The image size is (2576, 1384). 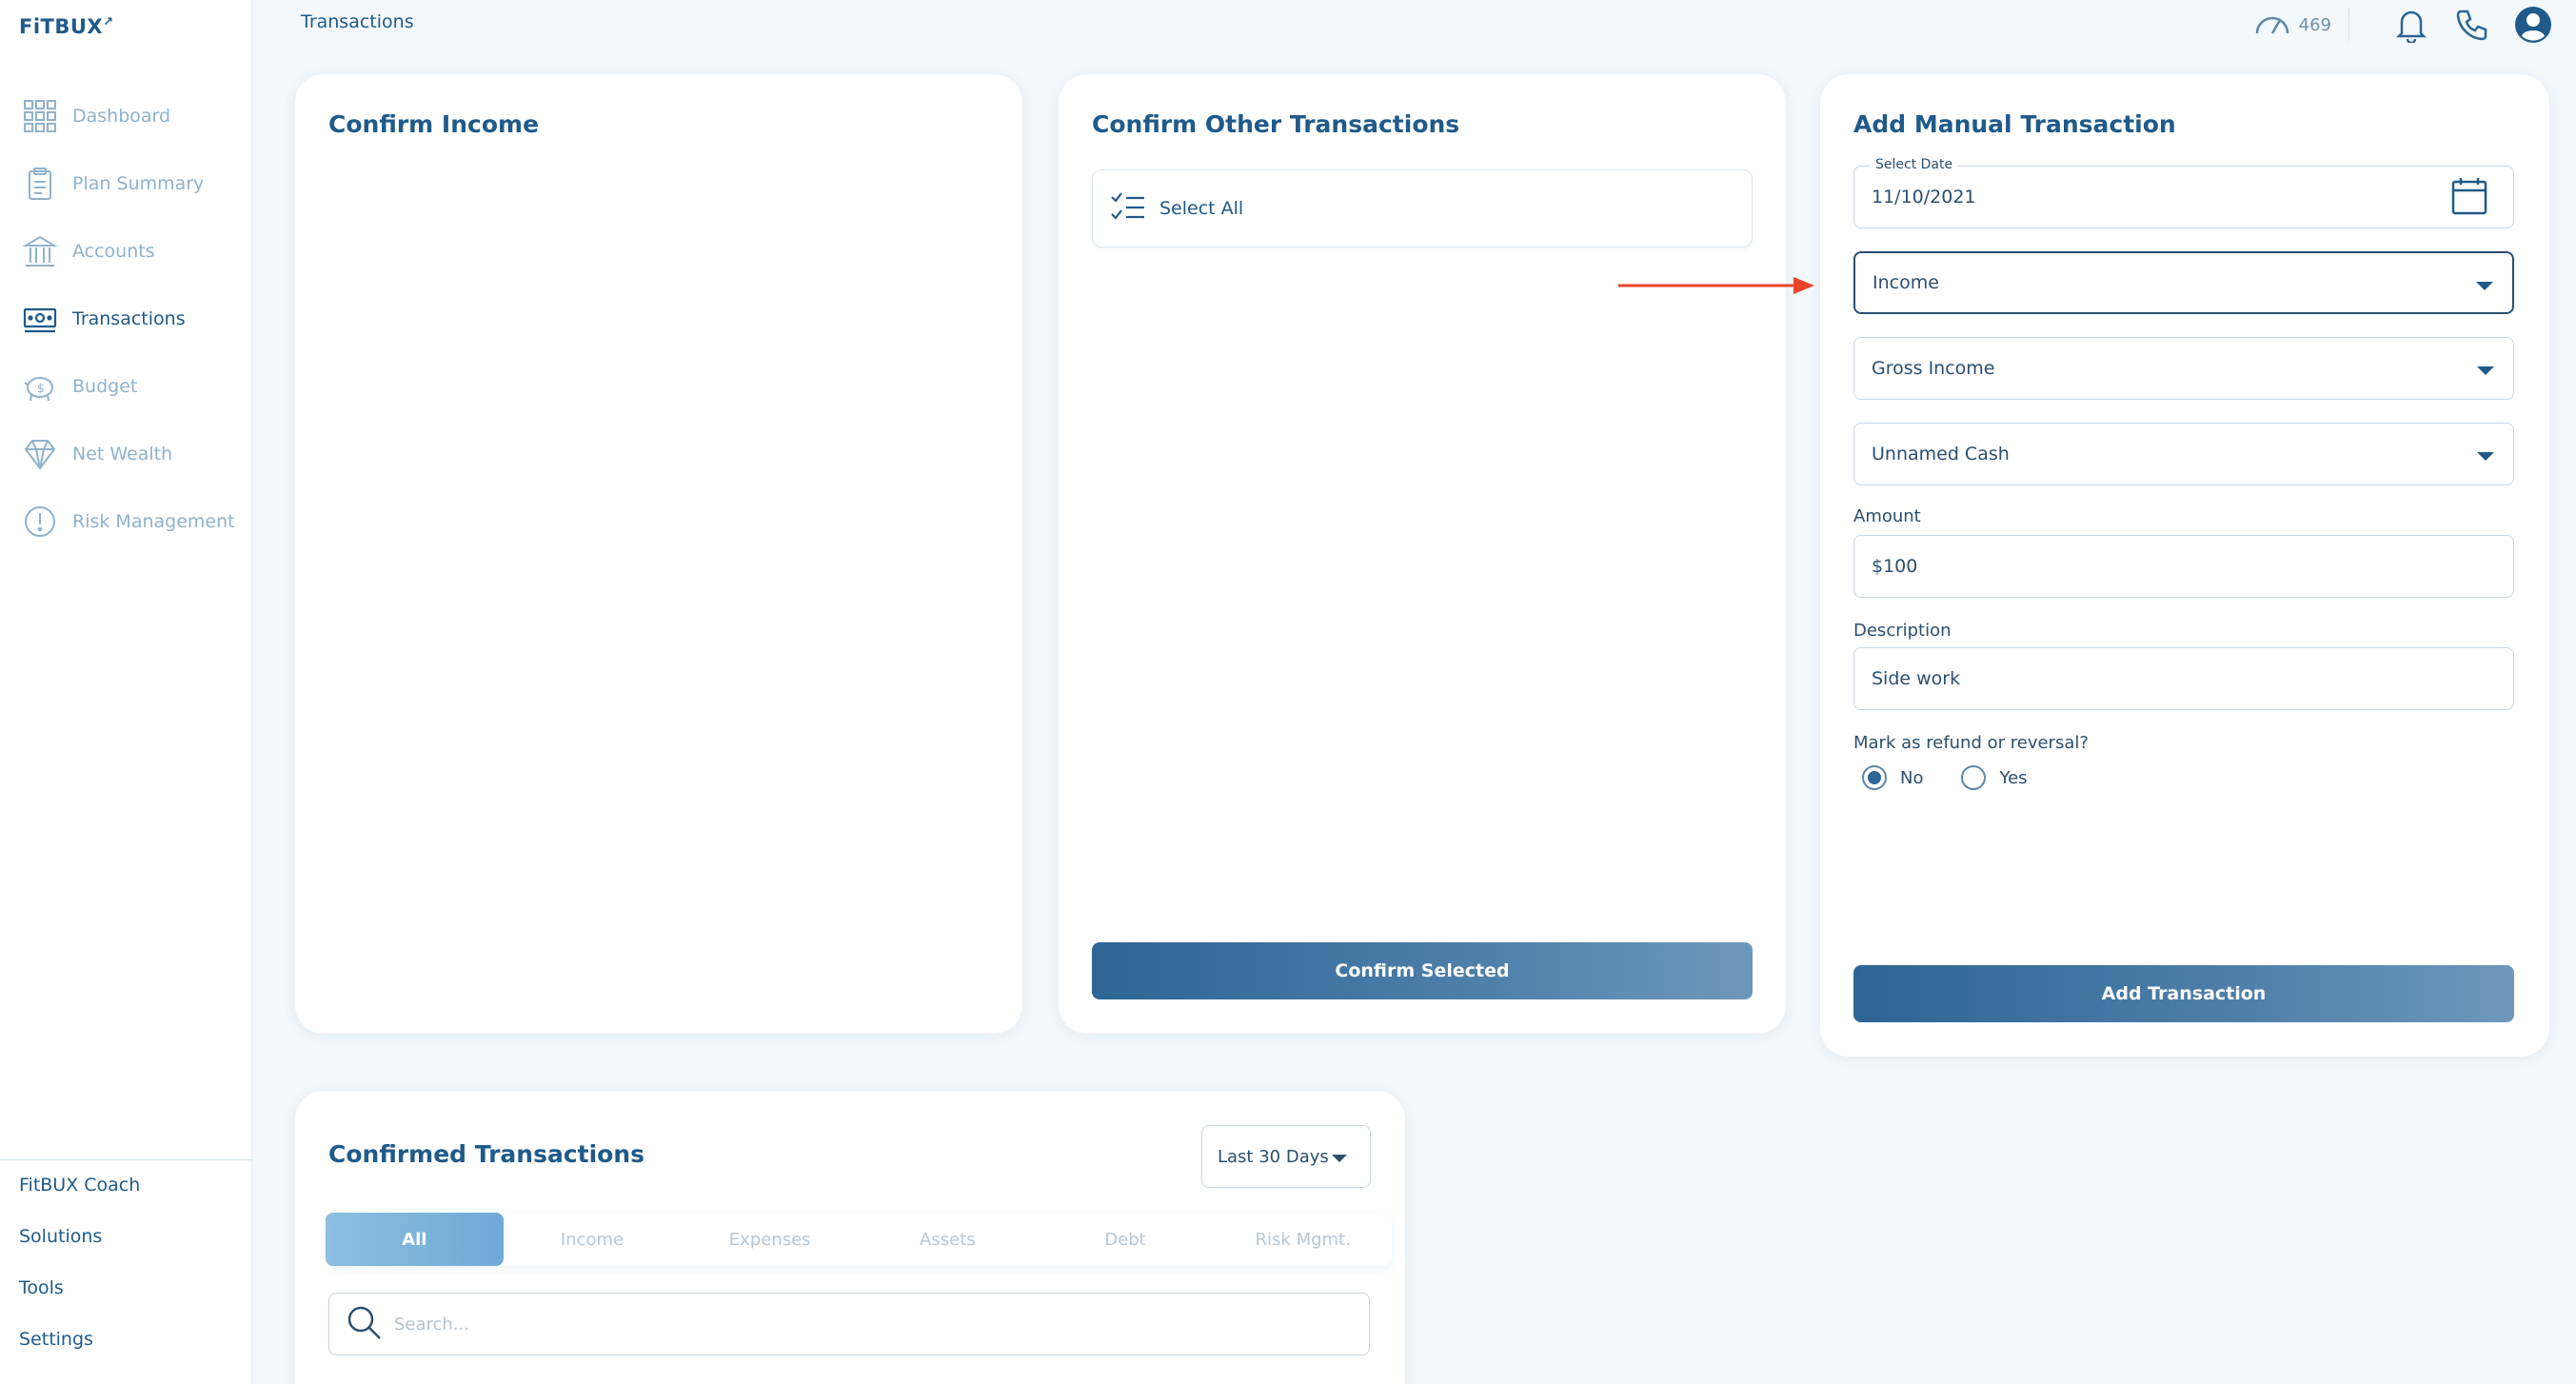 What do you see at coordinates (822, 1324) in the screenshot?
I see `search-input` at bounding box center [822, 1324].